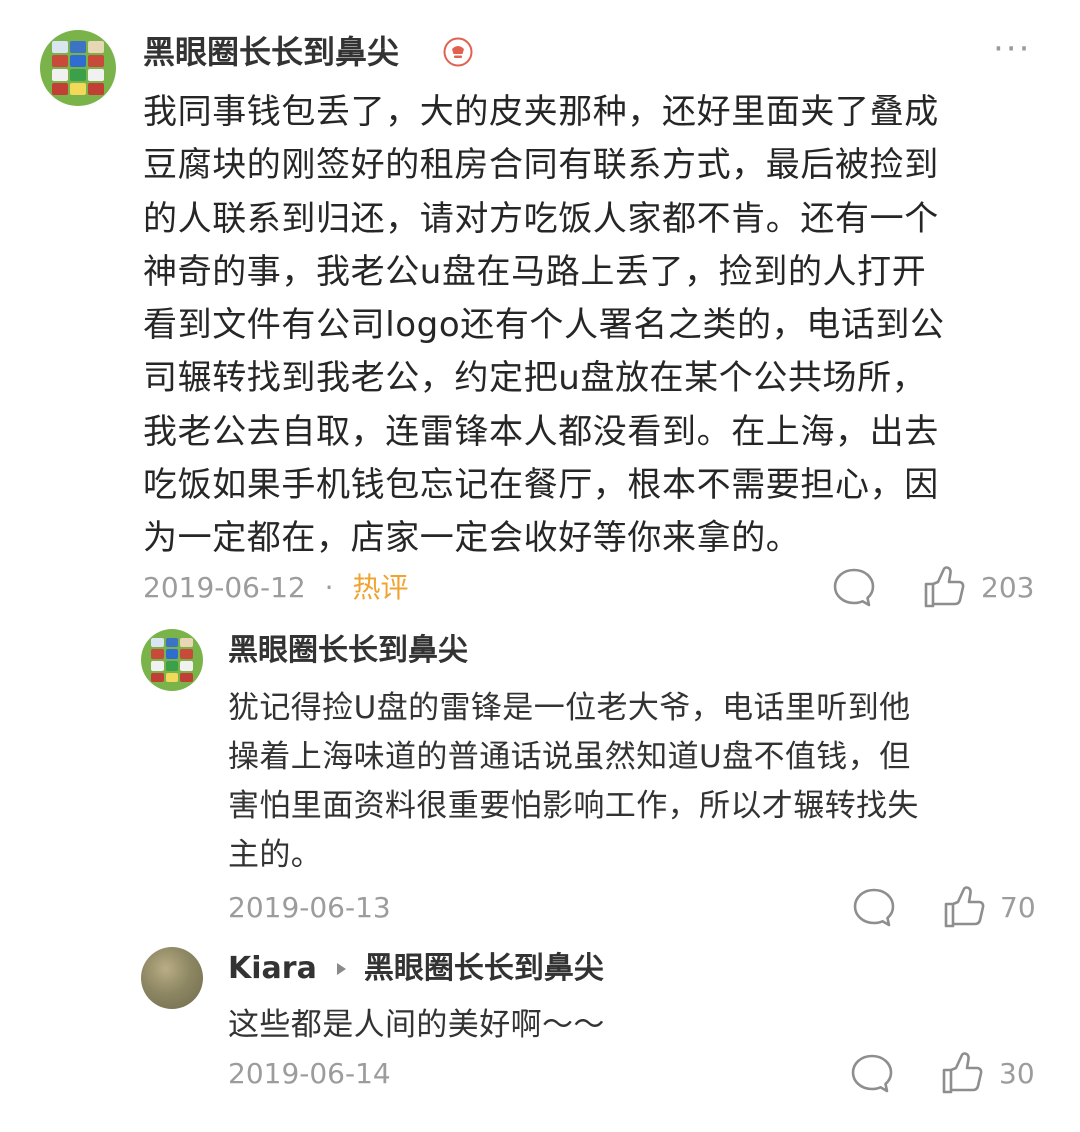  I want to click on play-arrow-icon, so click(341, 969).